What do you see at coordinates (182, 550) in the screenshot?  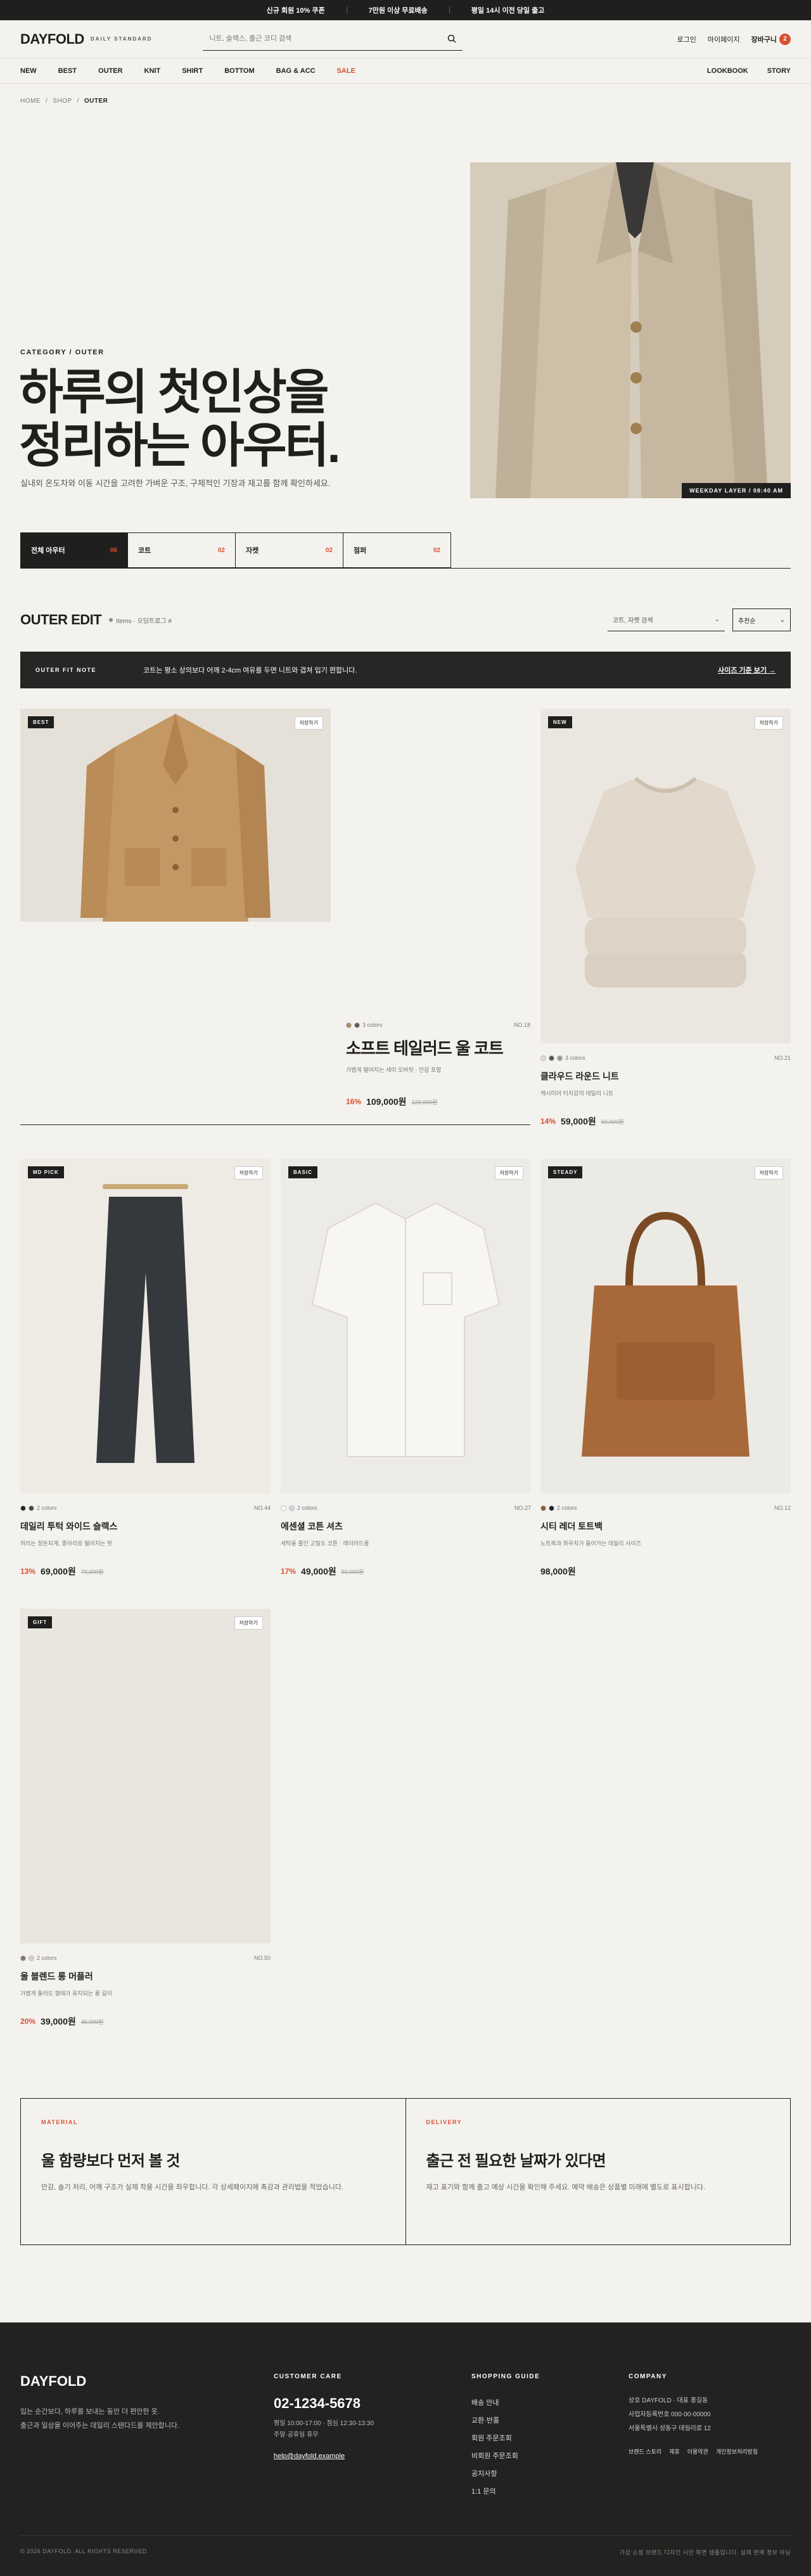 I see `tab-coat: 코트 02` at bounding box center [182, 550].